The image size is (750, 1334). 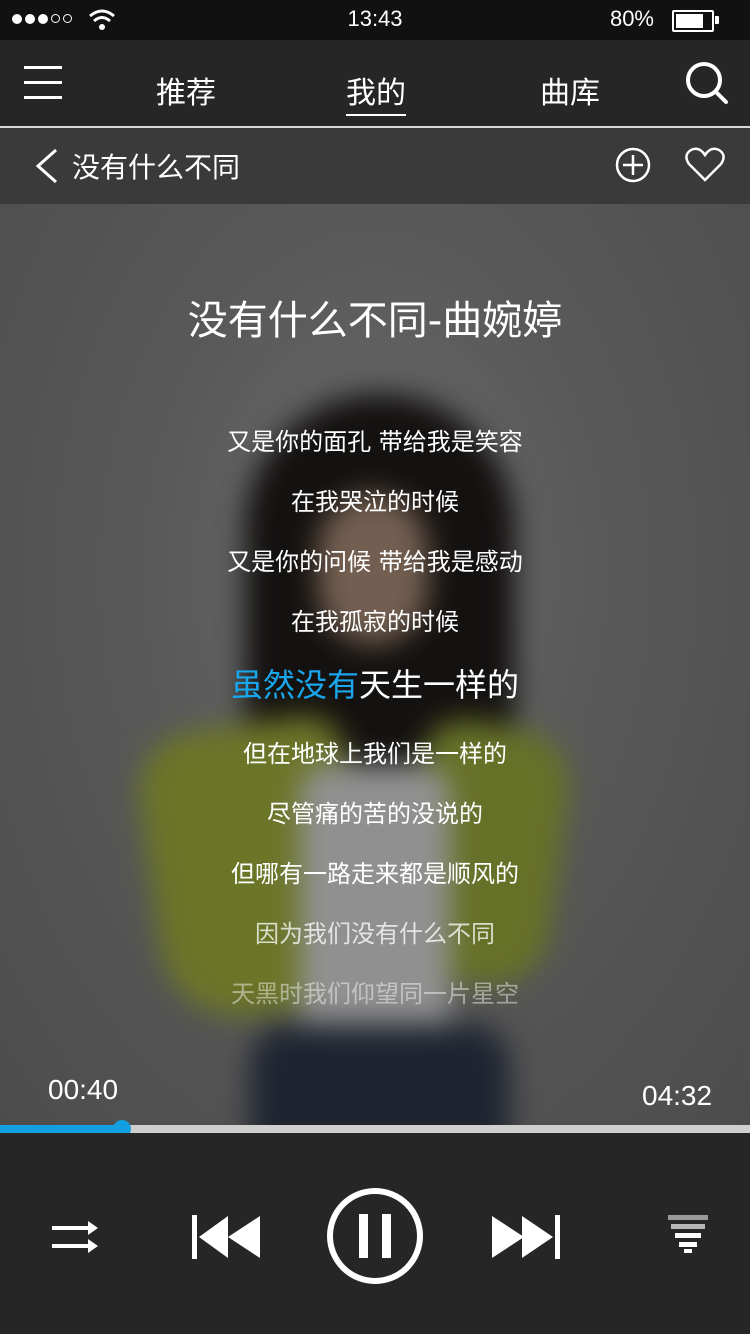 I want to click on back-arrow-icon, so click(x=47, y=166).